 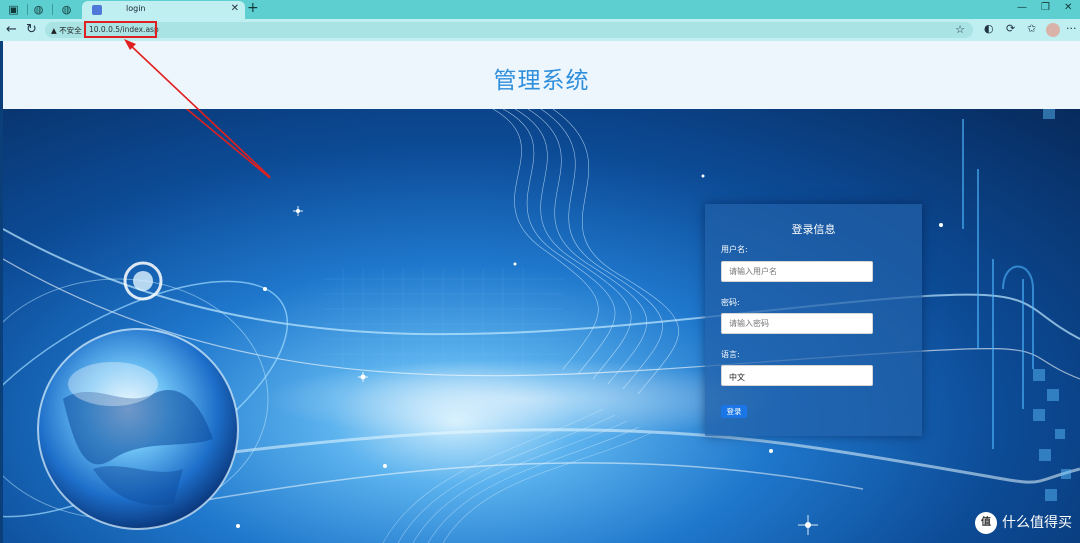 What do you see at coordinates (97, 10) in the screenshot?
I see `favicon-icon` at bounding box center [97, 10].